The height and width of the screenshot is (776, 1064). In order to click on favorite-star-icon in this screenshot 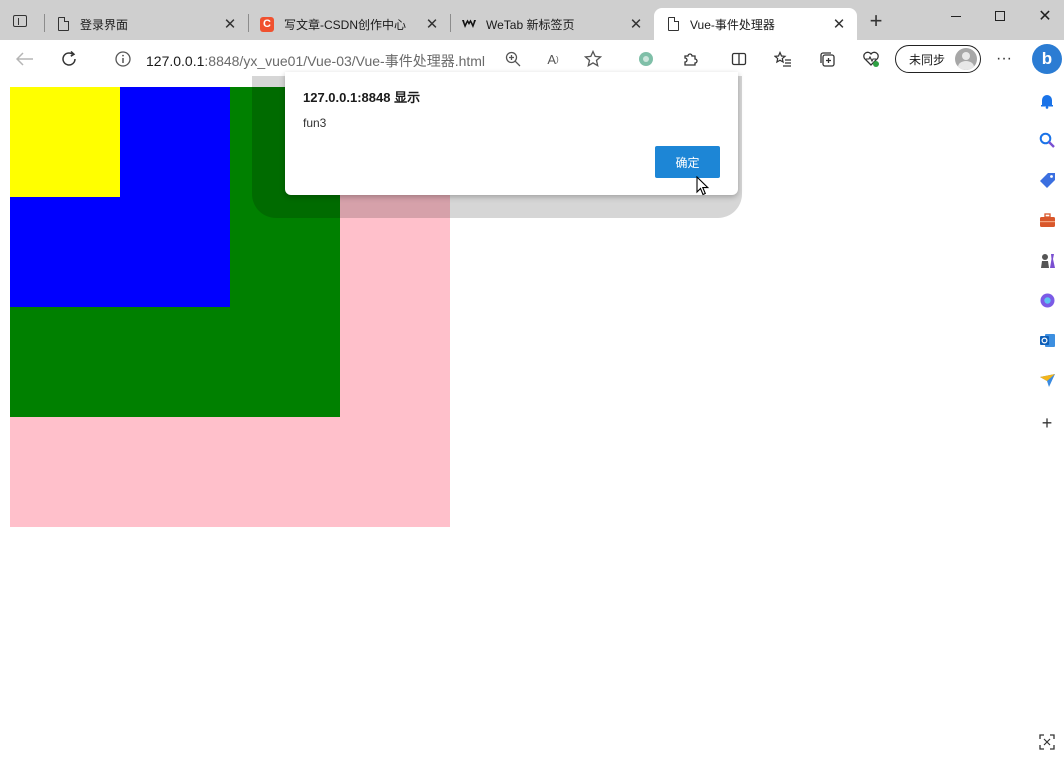, I will do `click(593, 59)`.